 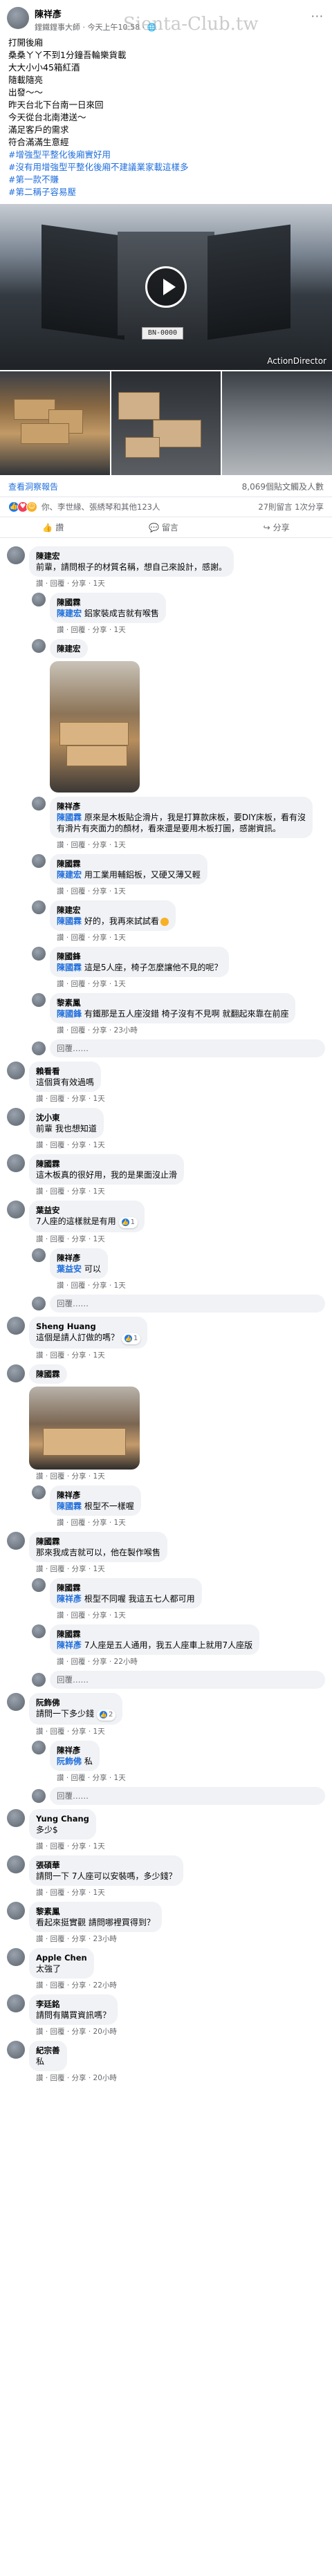 I want to click on comment-button: 💬 留言, so click(x=163, y=527).